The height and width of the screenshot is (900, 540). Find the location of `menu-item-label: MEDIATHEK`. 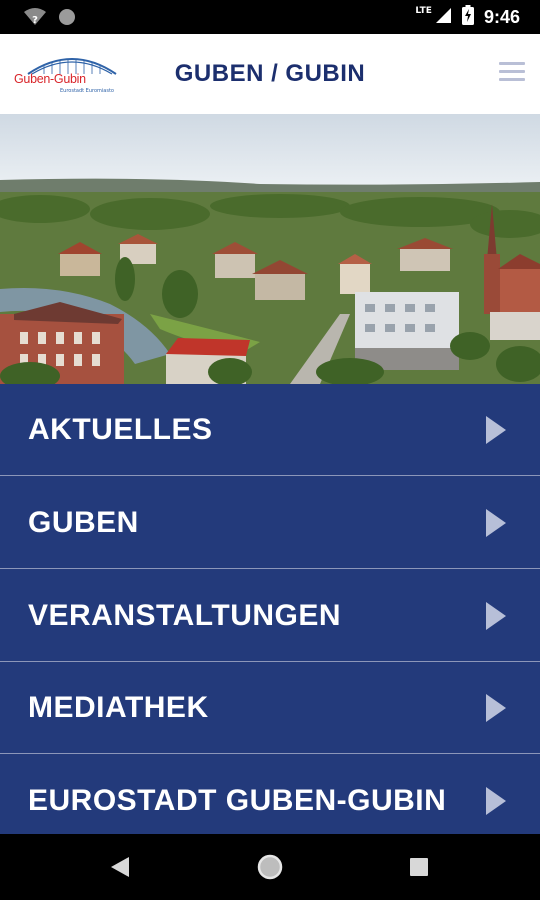

menu-item-label: MEDIATHEK is located at coordinates (118, 707).